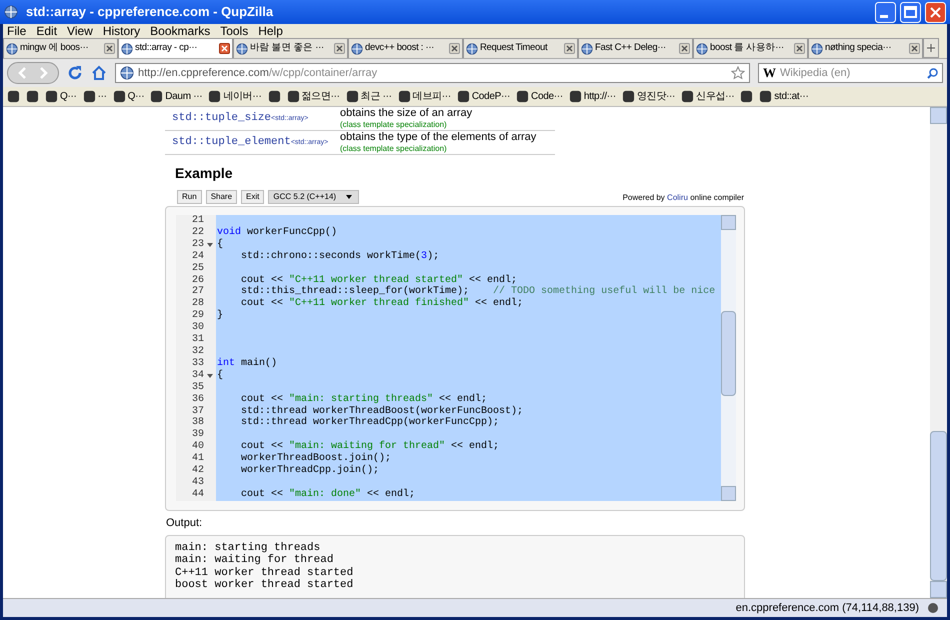 This screenshot has width=950, height=620. Describe the element at coordinates (405, 48) in the screenshot. I see `browser-tab: devc++ boost : ···` at that location.